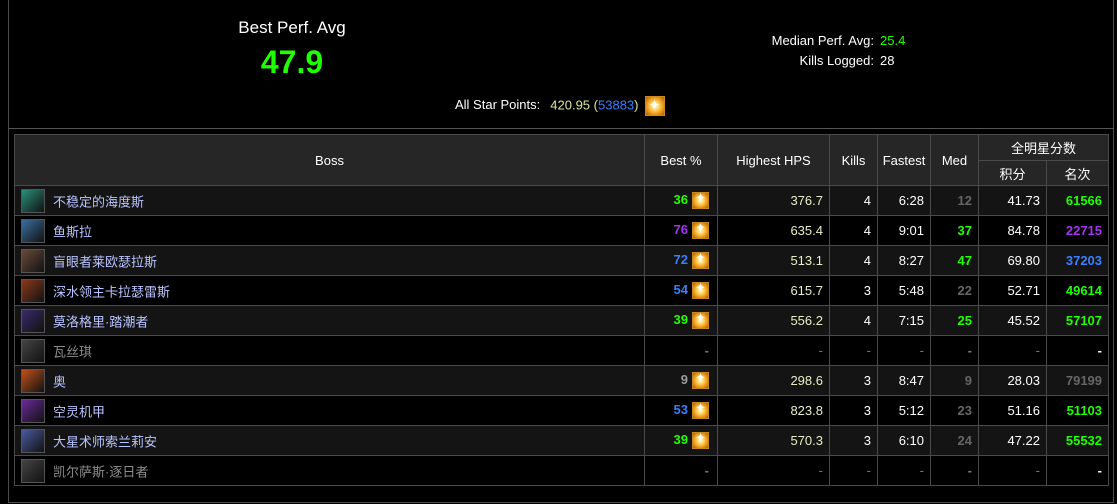 The image size is (1117, 504). I want to click on points-cell: 51.16, so click(1012, 410).